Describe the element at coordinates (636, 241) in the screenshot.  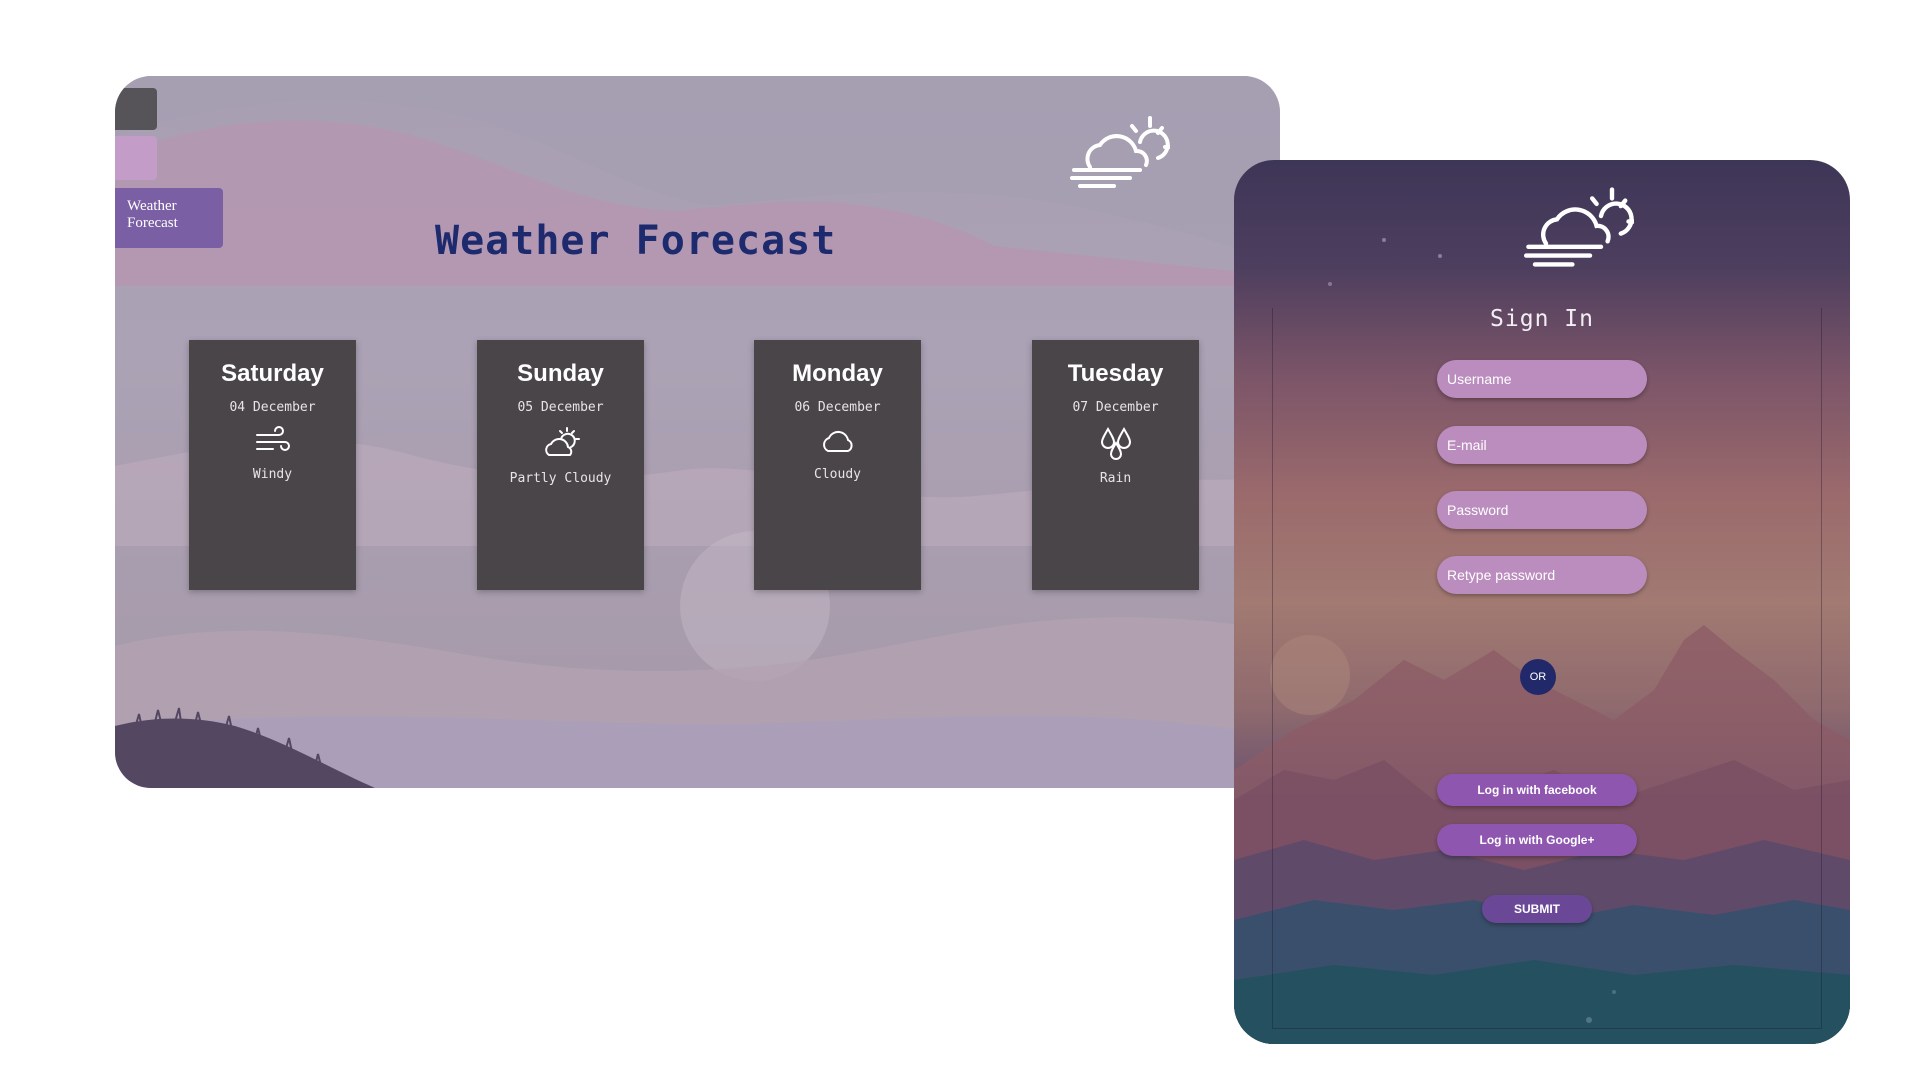
I see `page-title: Weather Forecast` at that location.